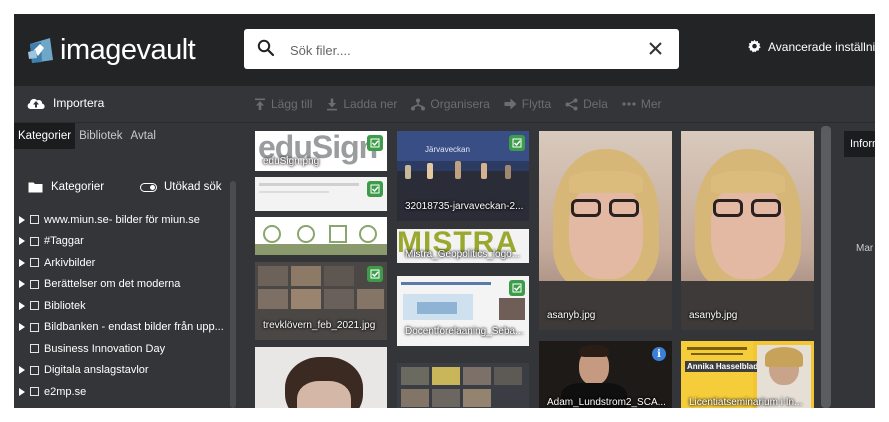 This screenshot has height=422, width=889. What do you see at coordinates (126, 392) in the screenshot?
I see `tree-item: e2mp.se` at bounding box center [126, 392].